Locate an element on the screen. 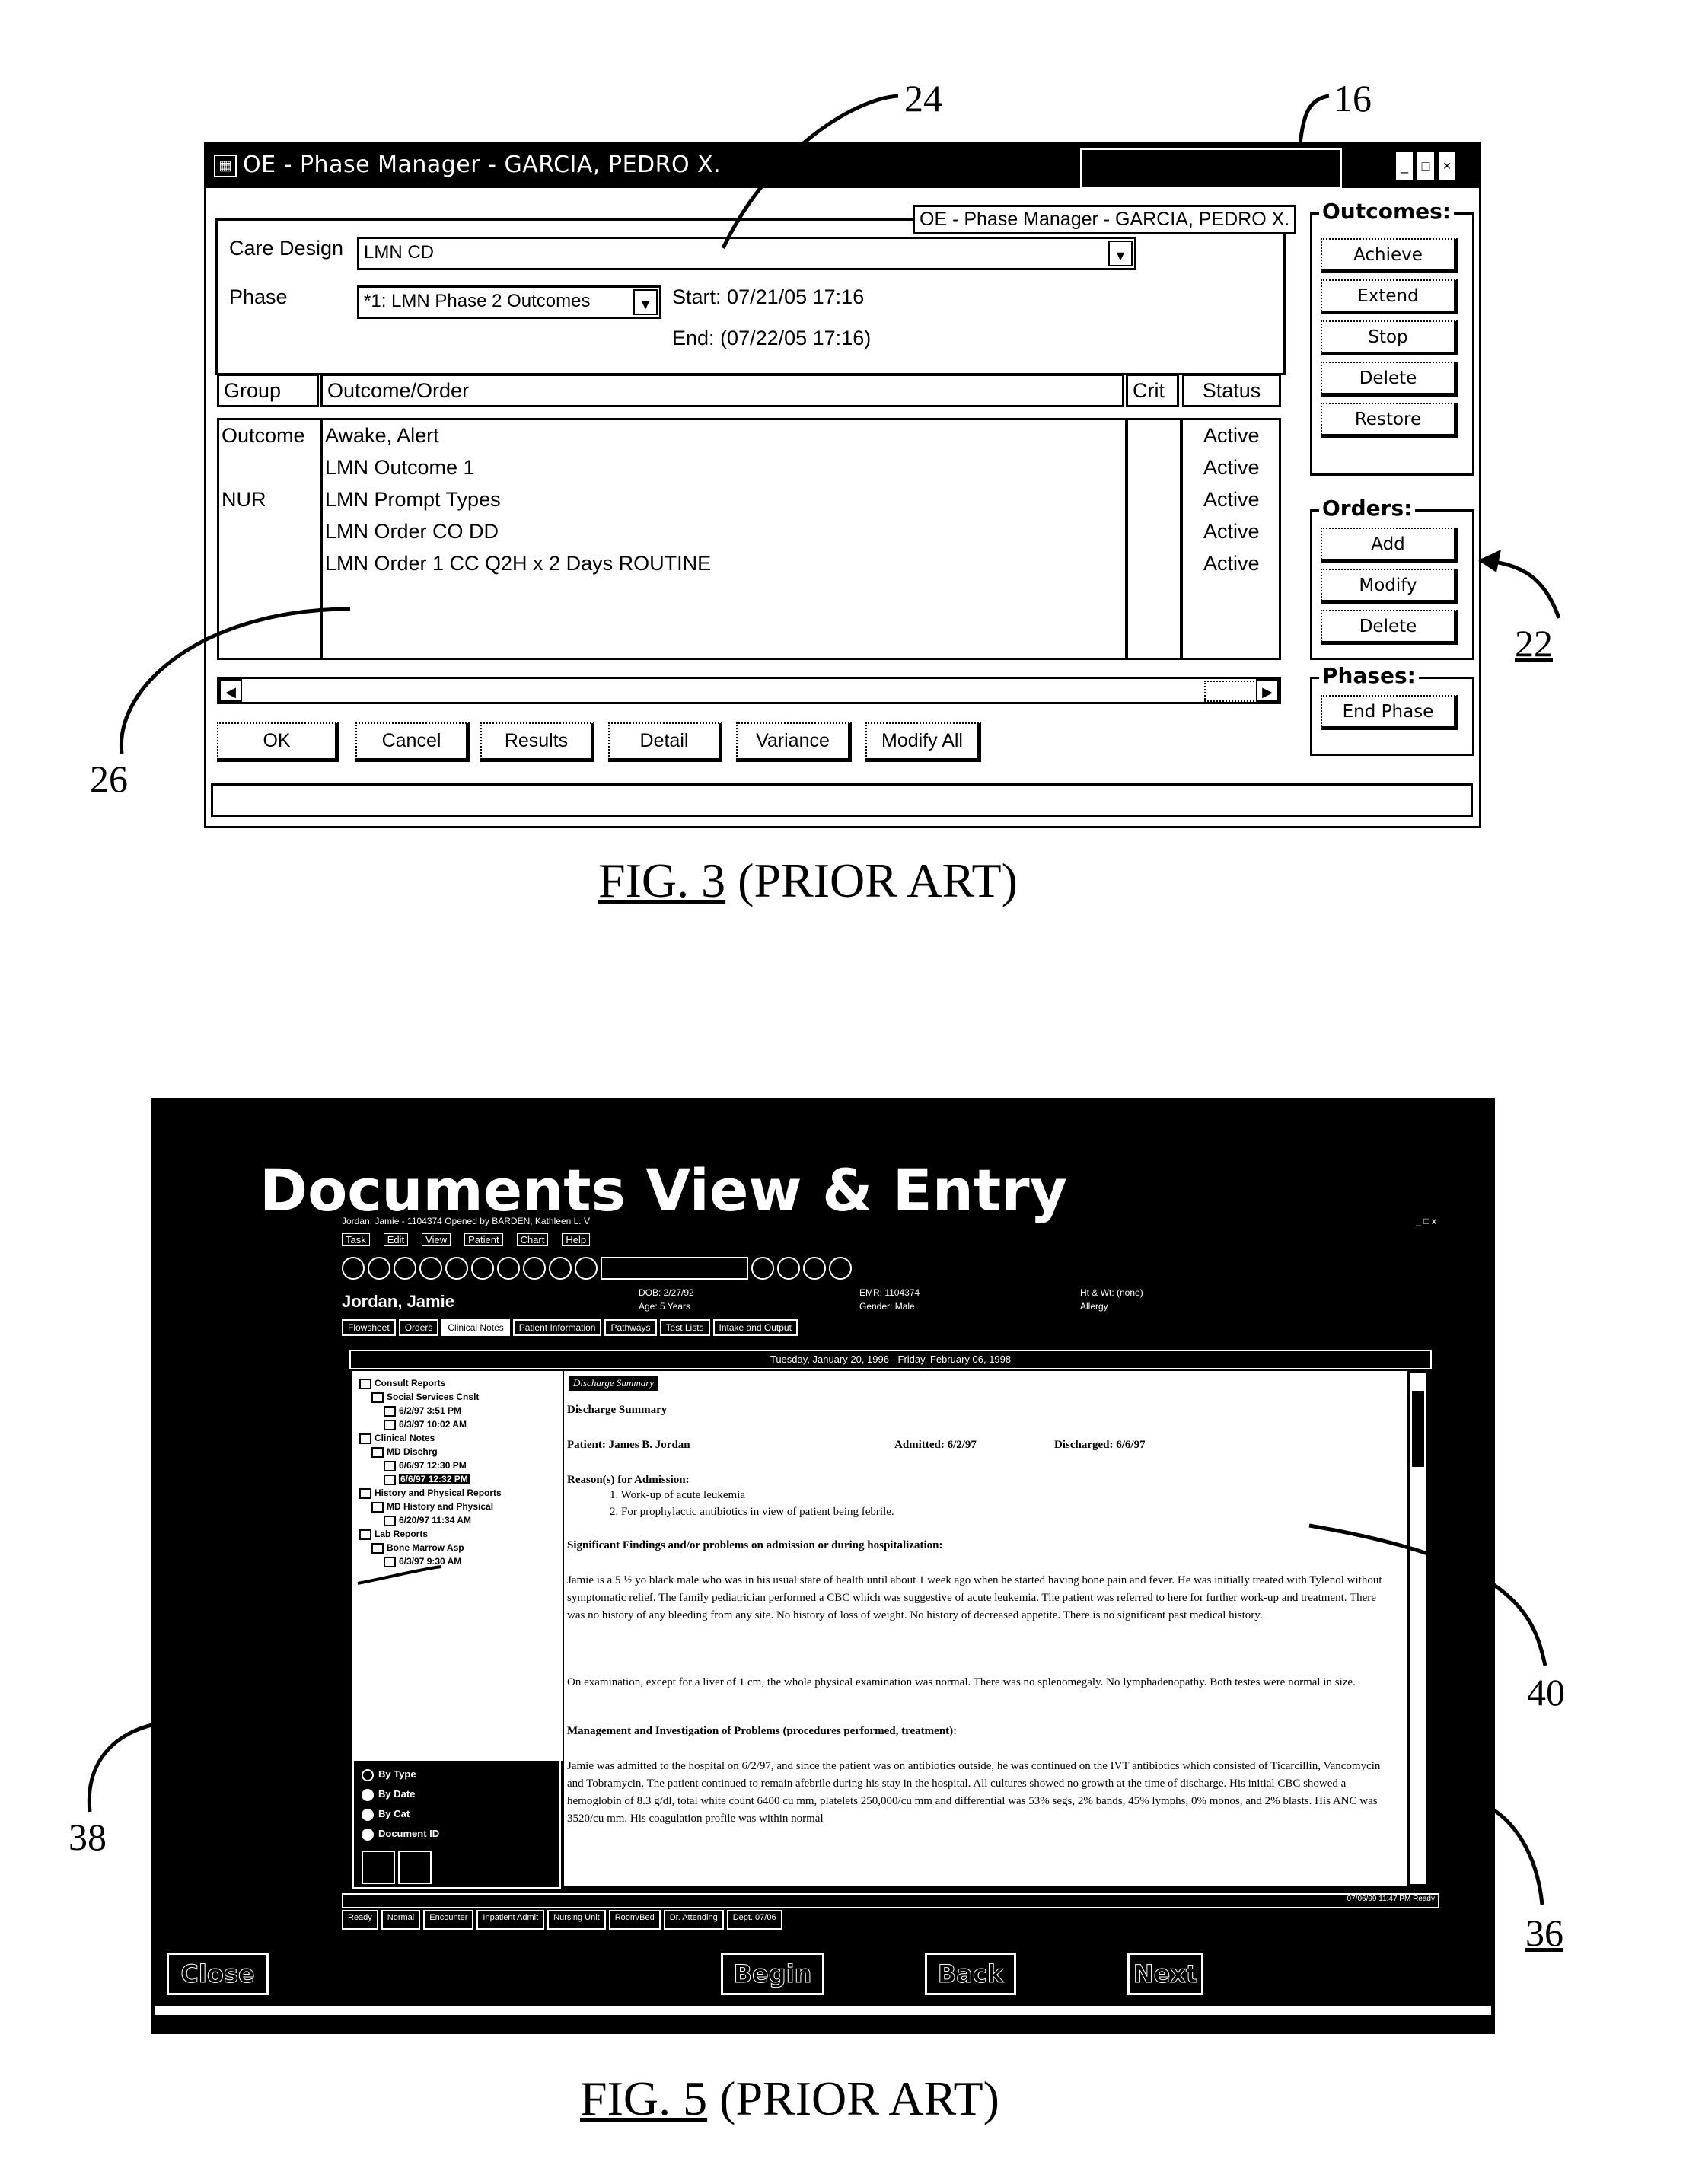  fig5-caption: FIG. 5 (PRIOR ART) is located at coordinates (790, 2099).